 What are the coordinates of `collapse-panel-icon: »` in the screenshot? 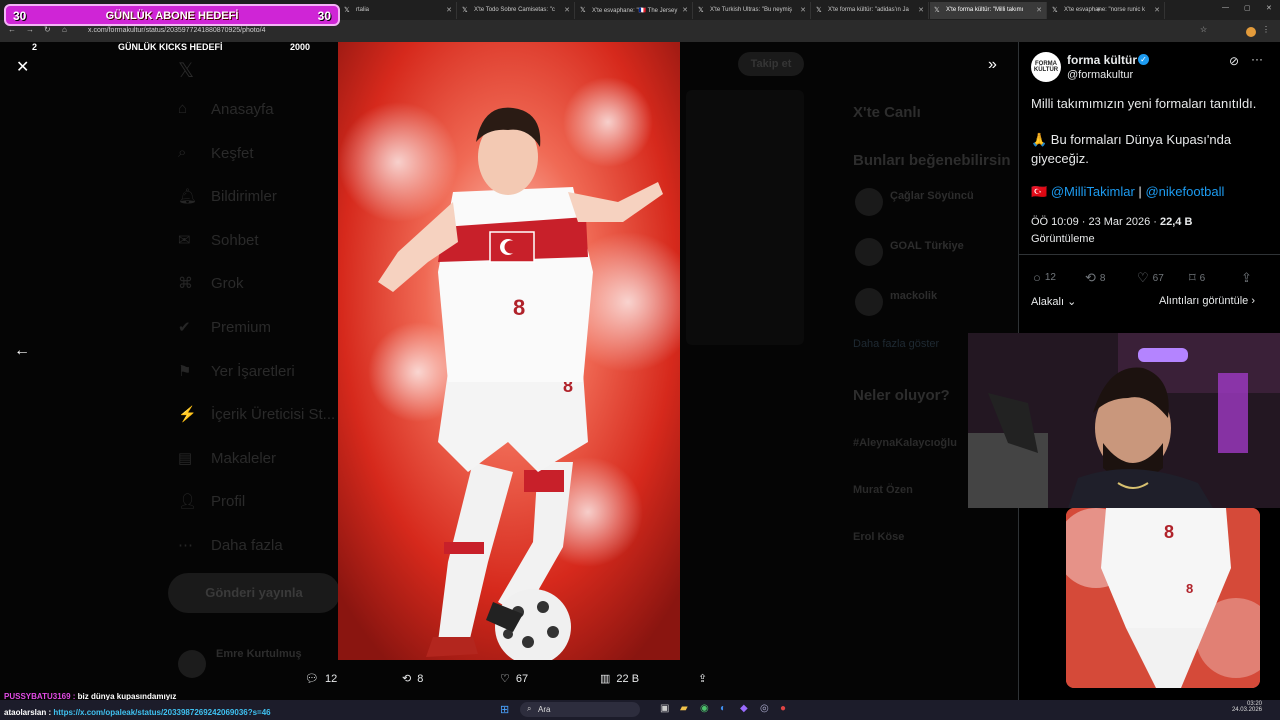 It's located at (992, 65).